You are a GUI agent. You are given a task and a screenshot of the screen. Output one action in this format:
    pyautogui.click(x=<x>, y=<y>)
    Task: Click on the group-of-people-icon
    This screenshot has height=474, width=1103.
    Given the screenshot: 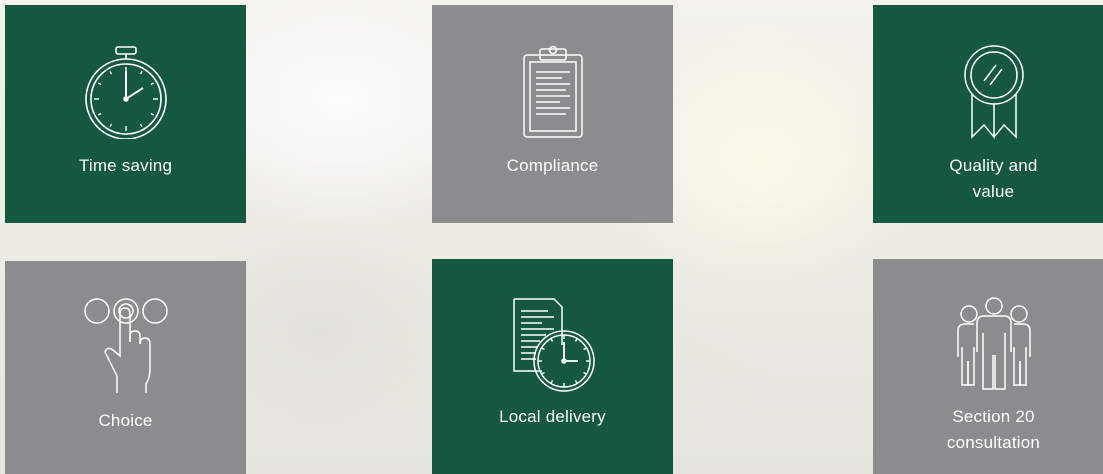 What is the action you would take?
    pyautogui.click(x=988, y=344)
    